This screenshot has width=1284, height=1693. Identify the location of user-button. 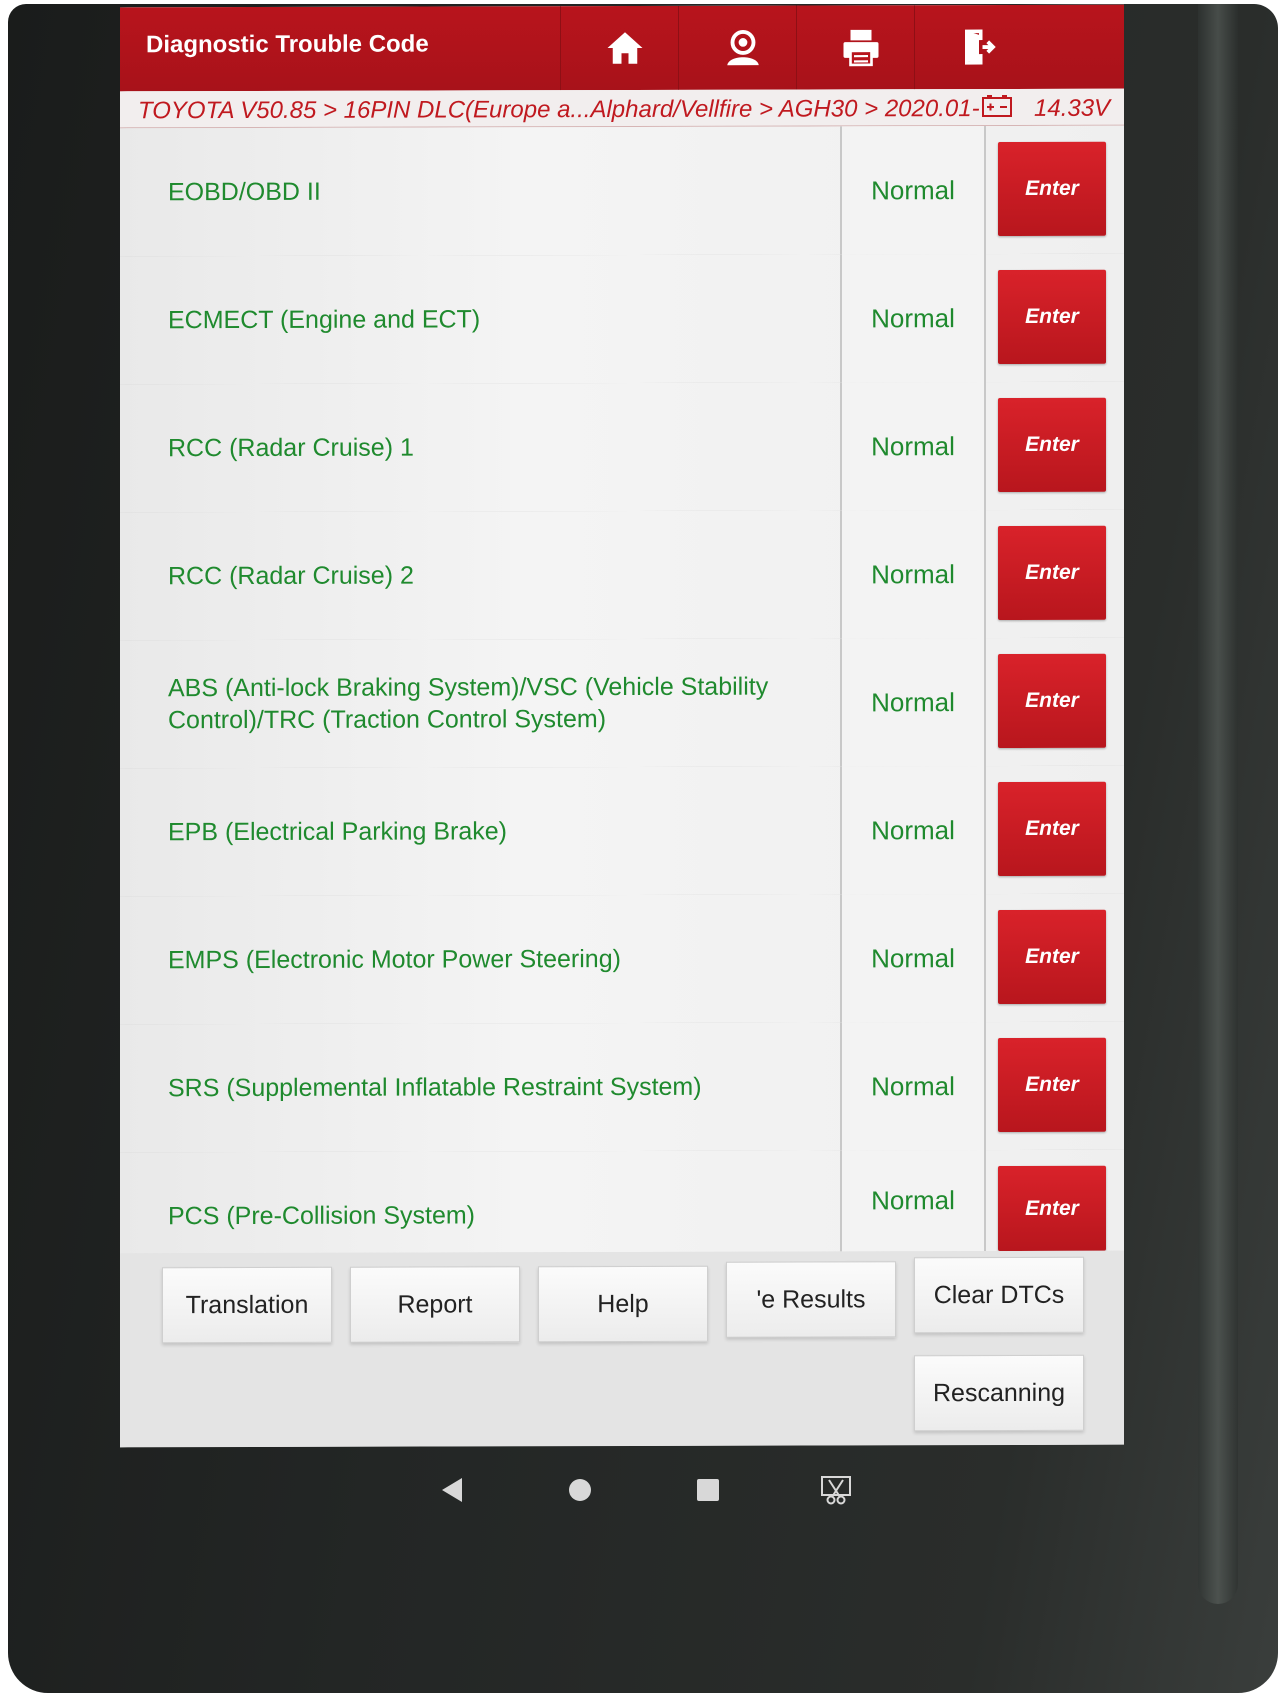
(742, 47).